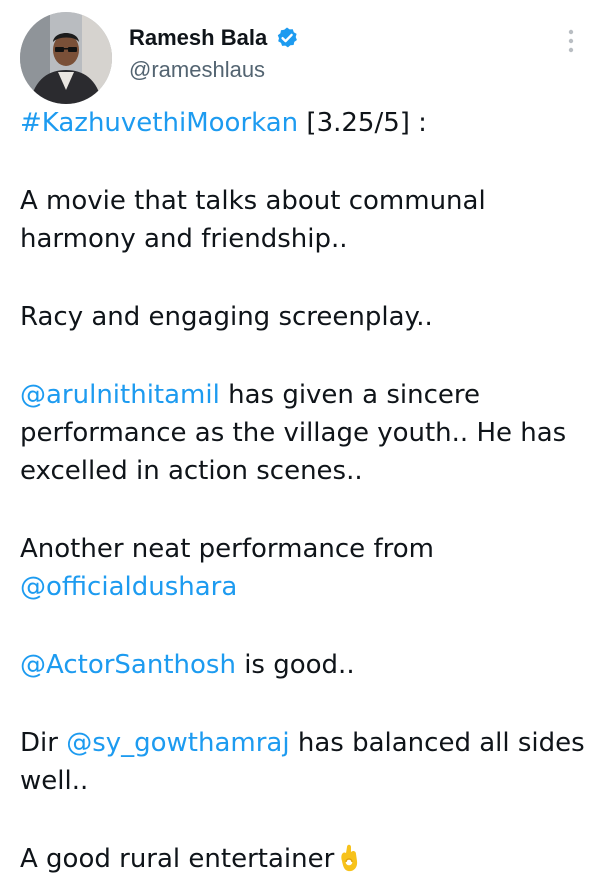 Image resolution: width=600 pixels, height=888 pixels. What do you see at coordinates (197, 70) in the screenshot?
I see `author-handle: @rameshlaus` at bounding box center [197, 70].